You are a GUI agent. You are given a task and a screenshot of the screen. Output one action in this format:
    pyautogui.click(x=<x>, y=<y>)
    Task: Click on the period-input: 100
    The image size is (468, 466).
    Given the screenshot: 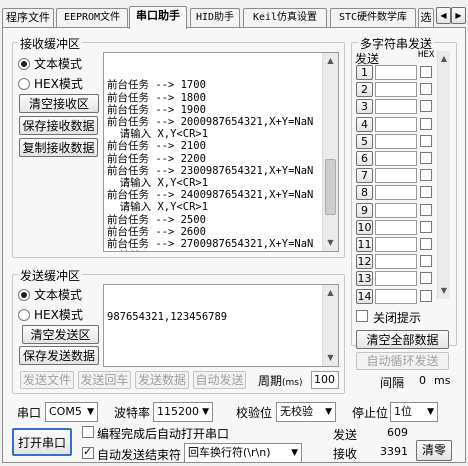 What is the action you would take?
    pyautogui.click(x=325, y=380)
    